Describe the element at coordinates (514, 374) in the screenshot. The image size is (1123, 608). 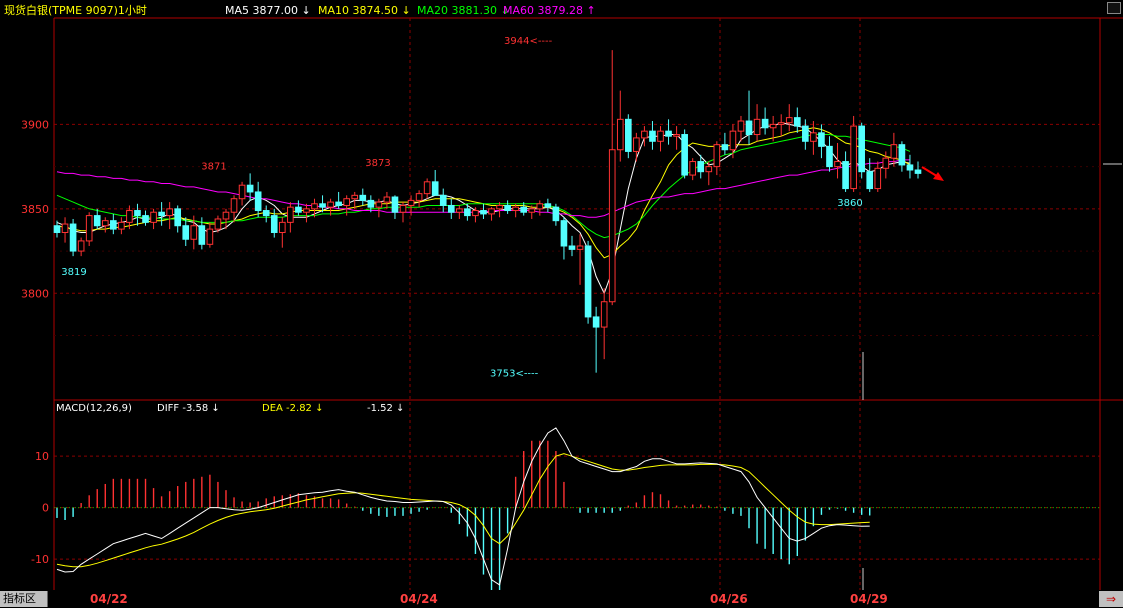
I see `price-annotation: 3753<----` at that location.